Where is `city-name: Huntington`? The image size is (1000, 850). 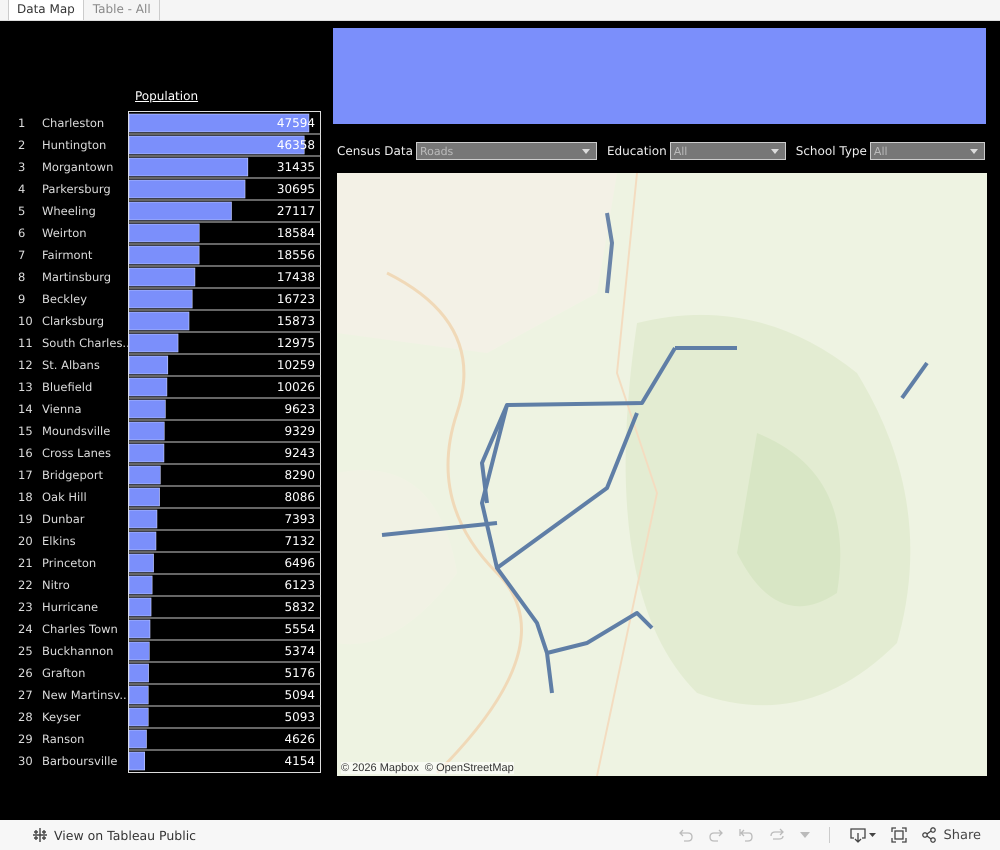
city-name: Huntington is located at coordinates (74, 145).